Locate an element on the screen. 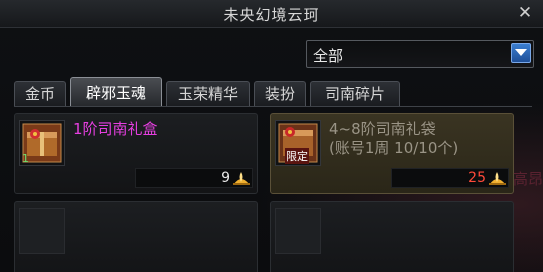  tab-divider is located at coordinates (273, 106).